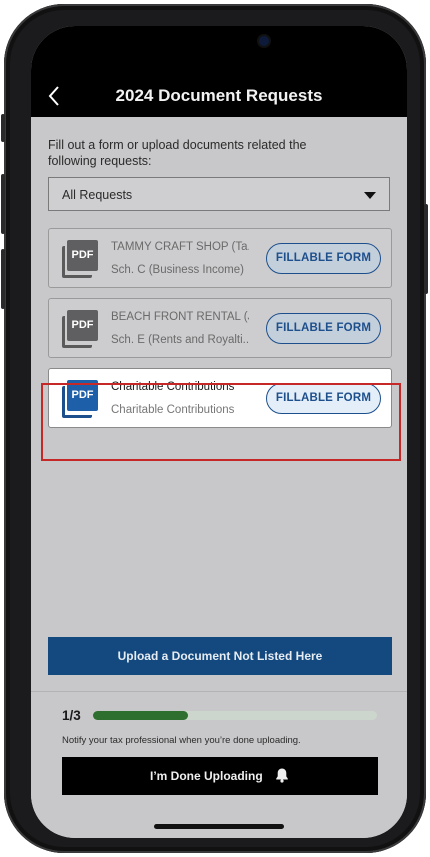 This screenshot has width=430, height=857. Describe the element at coordinates (206, 776) in the screenshot. I see `done-uploading-label: I’m Done Uploading` at that location.